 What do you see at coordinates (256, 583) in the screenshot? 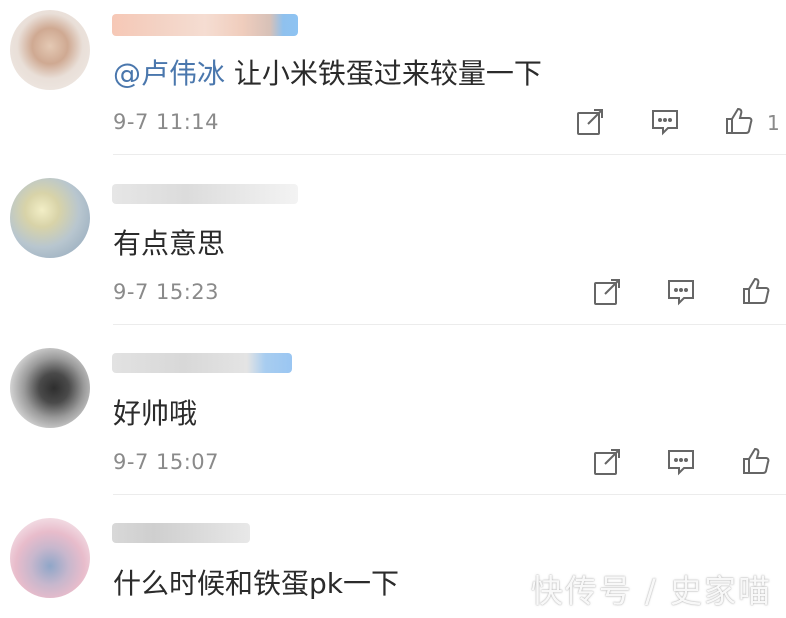
I see `comment-text: 什么时候和铁蛋pk一下` at bounding box center [256, 583].